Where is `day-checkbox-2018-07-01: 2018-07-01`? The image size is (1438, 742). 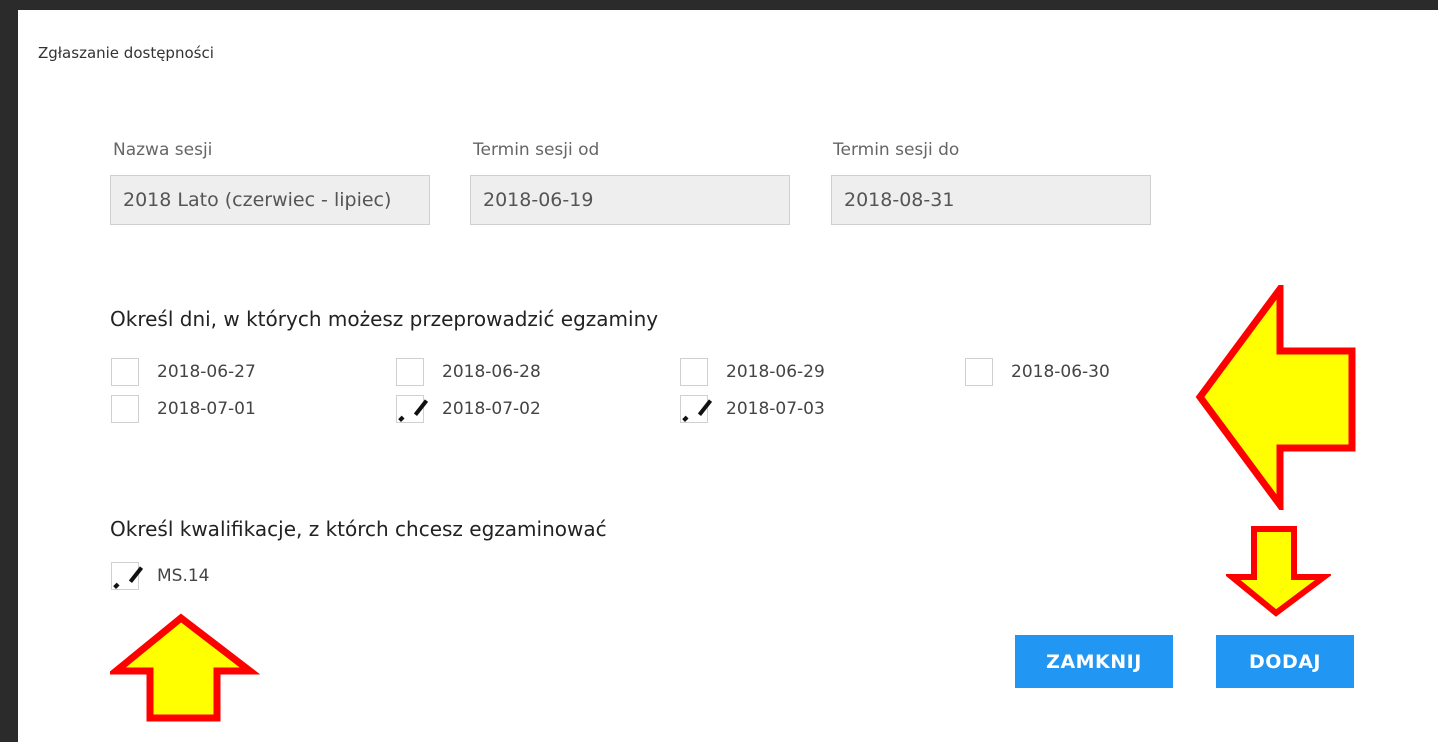 day-checkbox-2018-07-01: 2018-07-01 is located at coordinates (183, 409).